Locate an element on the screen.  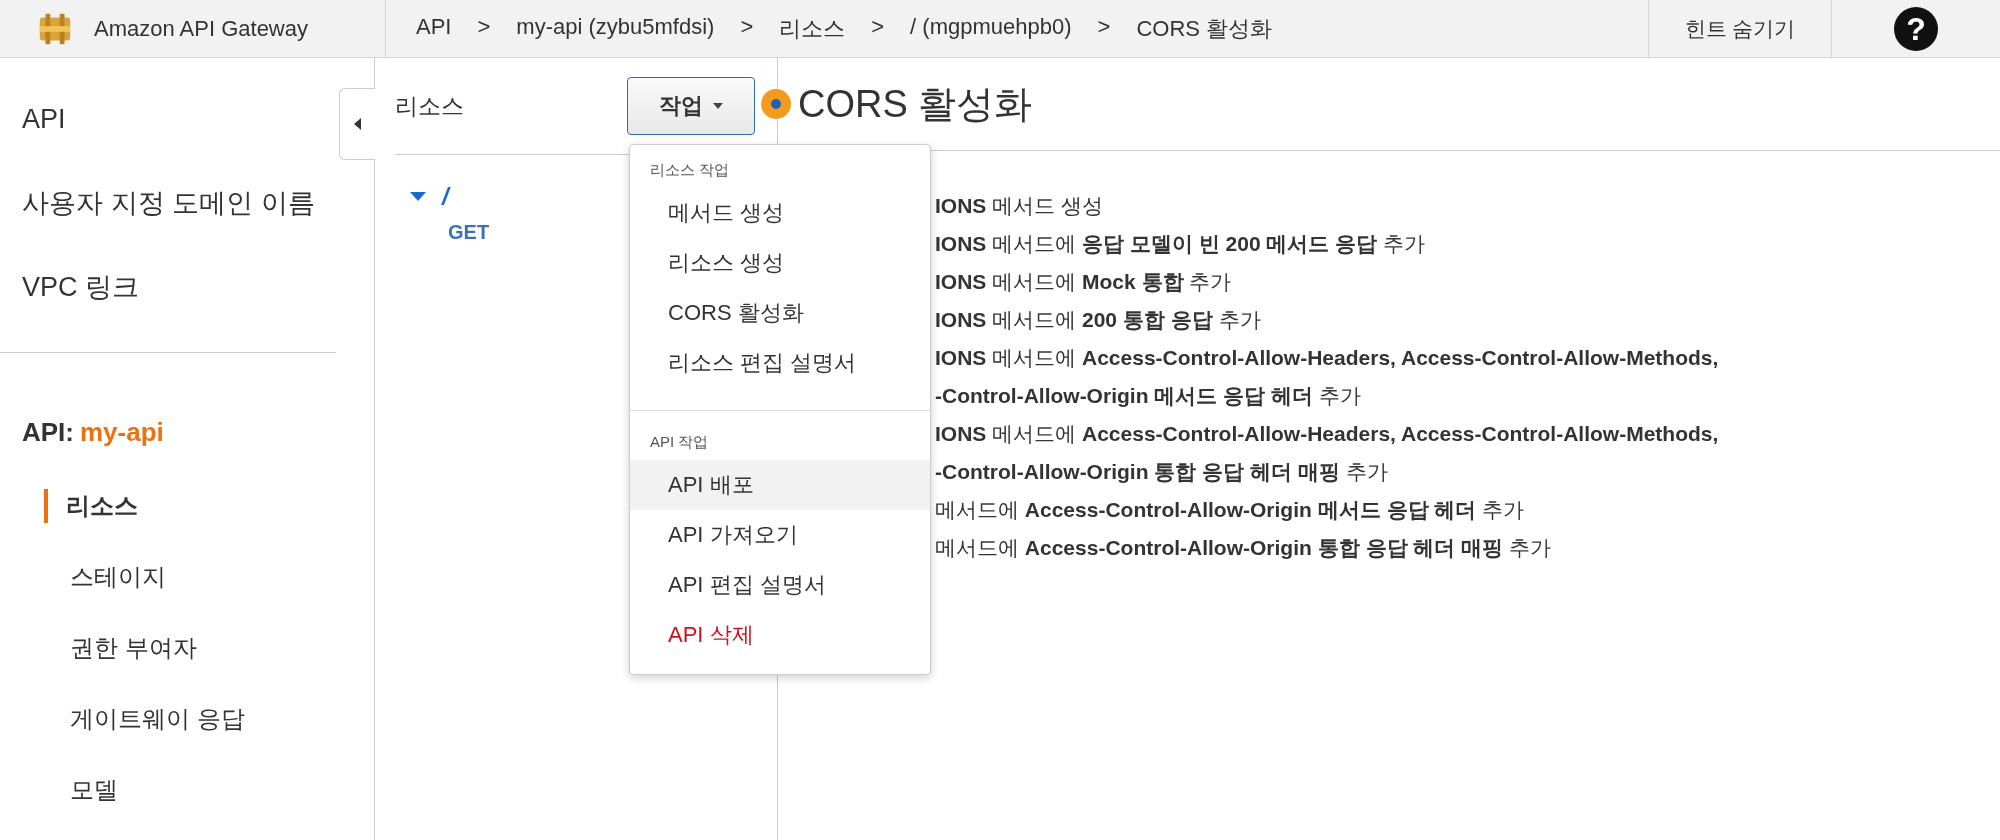
menu-item: 메서드 생성 is located at coordinates (780, 213).